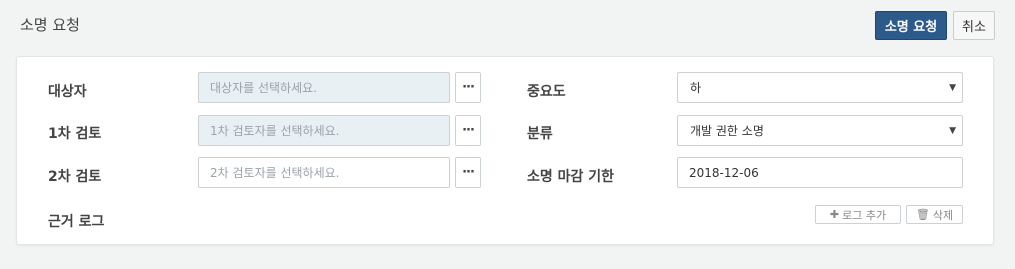  Describe the element at coordinates (727, 131) in the screenshot. I see `category-value: 개발 권한 소명` at that location.